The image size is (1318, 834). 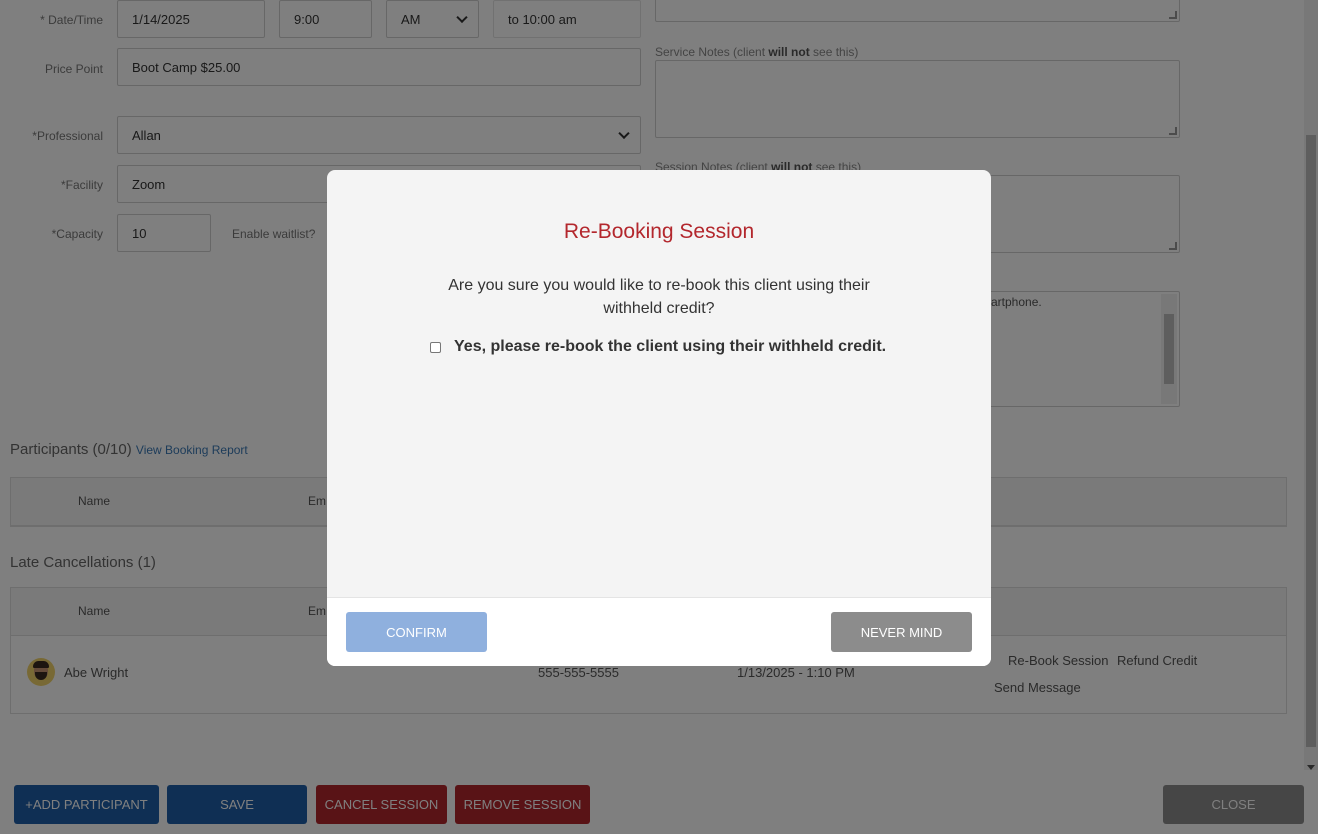 What do you see at coordinates (901, 632) in the screenshot?
I see `never-mind-button: NEVER MIND` at bounding box center [901, 632].